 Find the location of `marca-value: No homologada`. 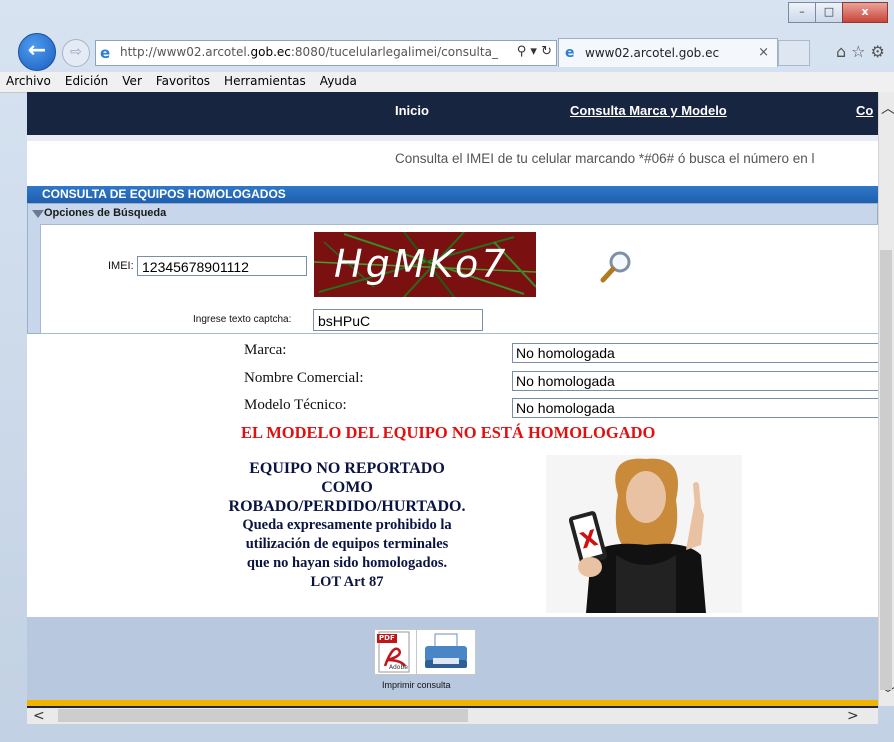

marca-value: No homologada is located at coordinates (695, 353).